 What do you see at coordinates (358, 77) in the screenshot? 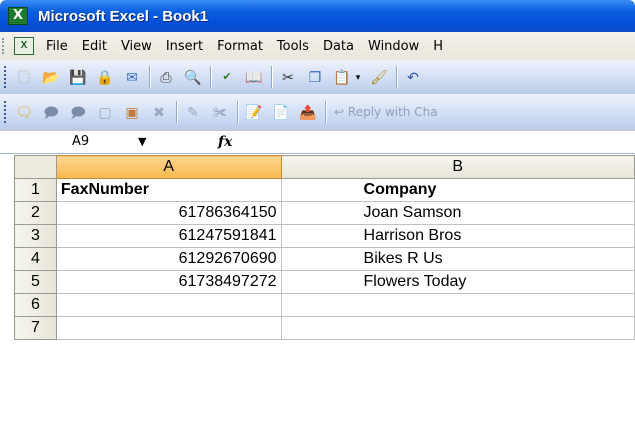
I see `paste-dropdown-icon: ▾` at bounding box center [358, 77].